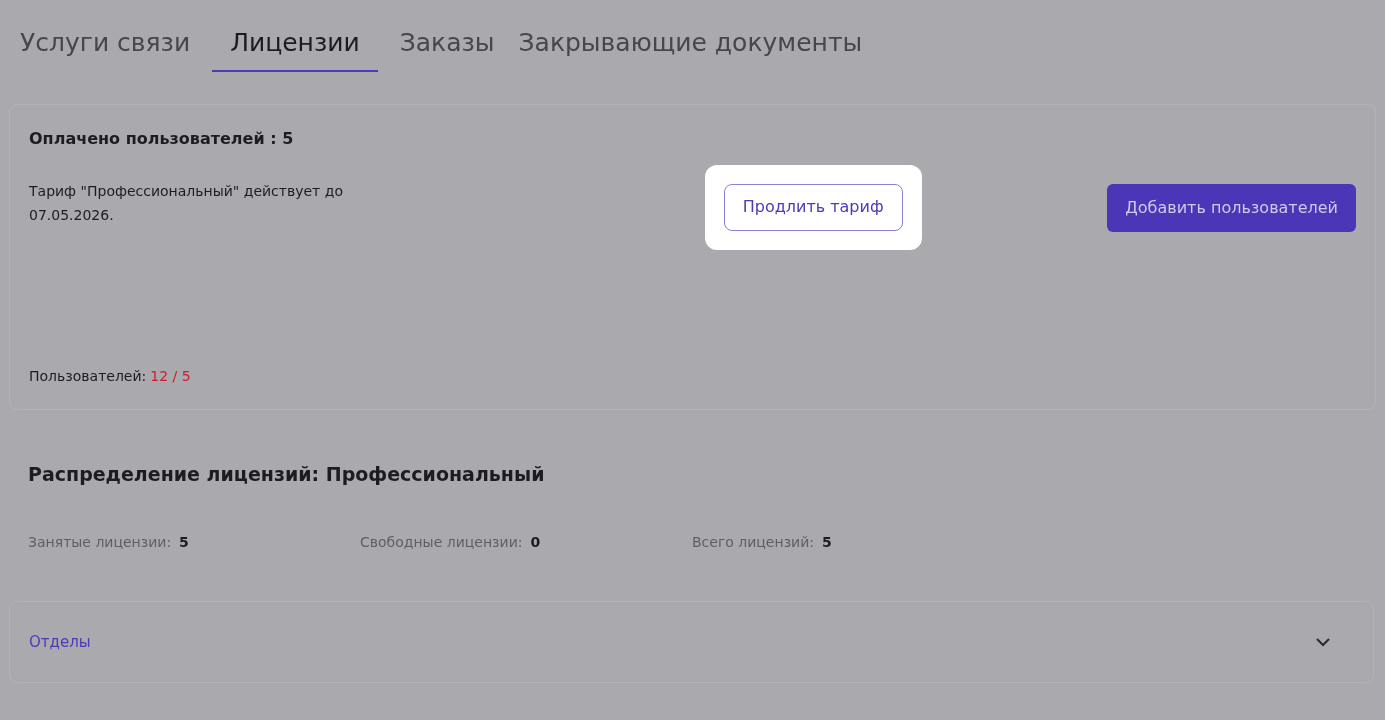 This screenshot has width=1385, height=720. What do you see at coordinates (100, 542) in the screenshot?
I see `stat-label: Занятые лицензии:` at bounding box center [100, 542].